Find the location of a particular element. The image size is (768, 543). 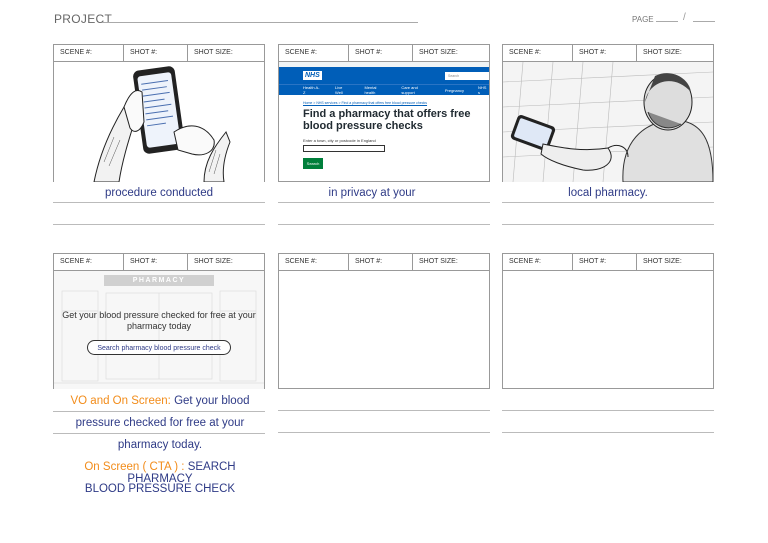

vo-line-3: pharmacy today. is located at coordinates (160, 445).